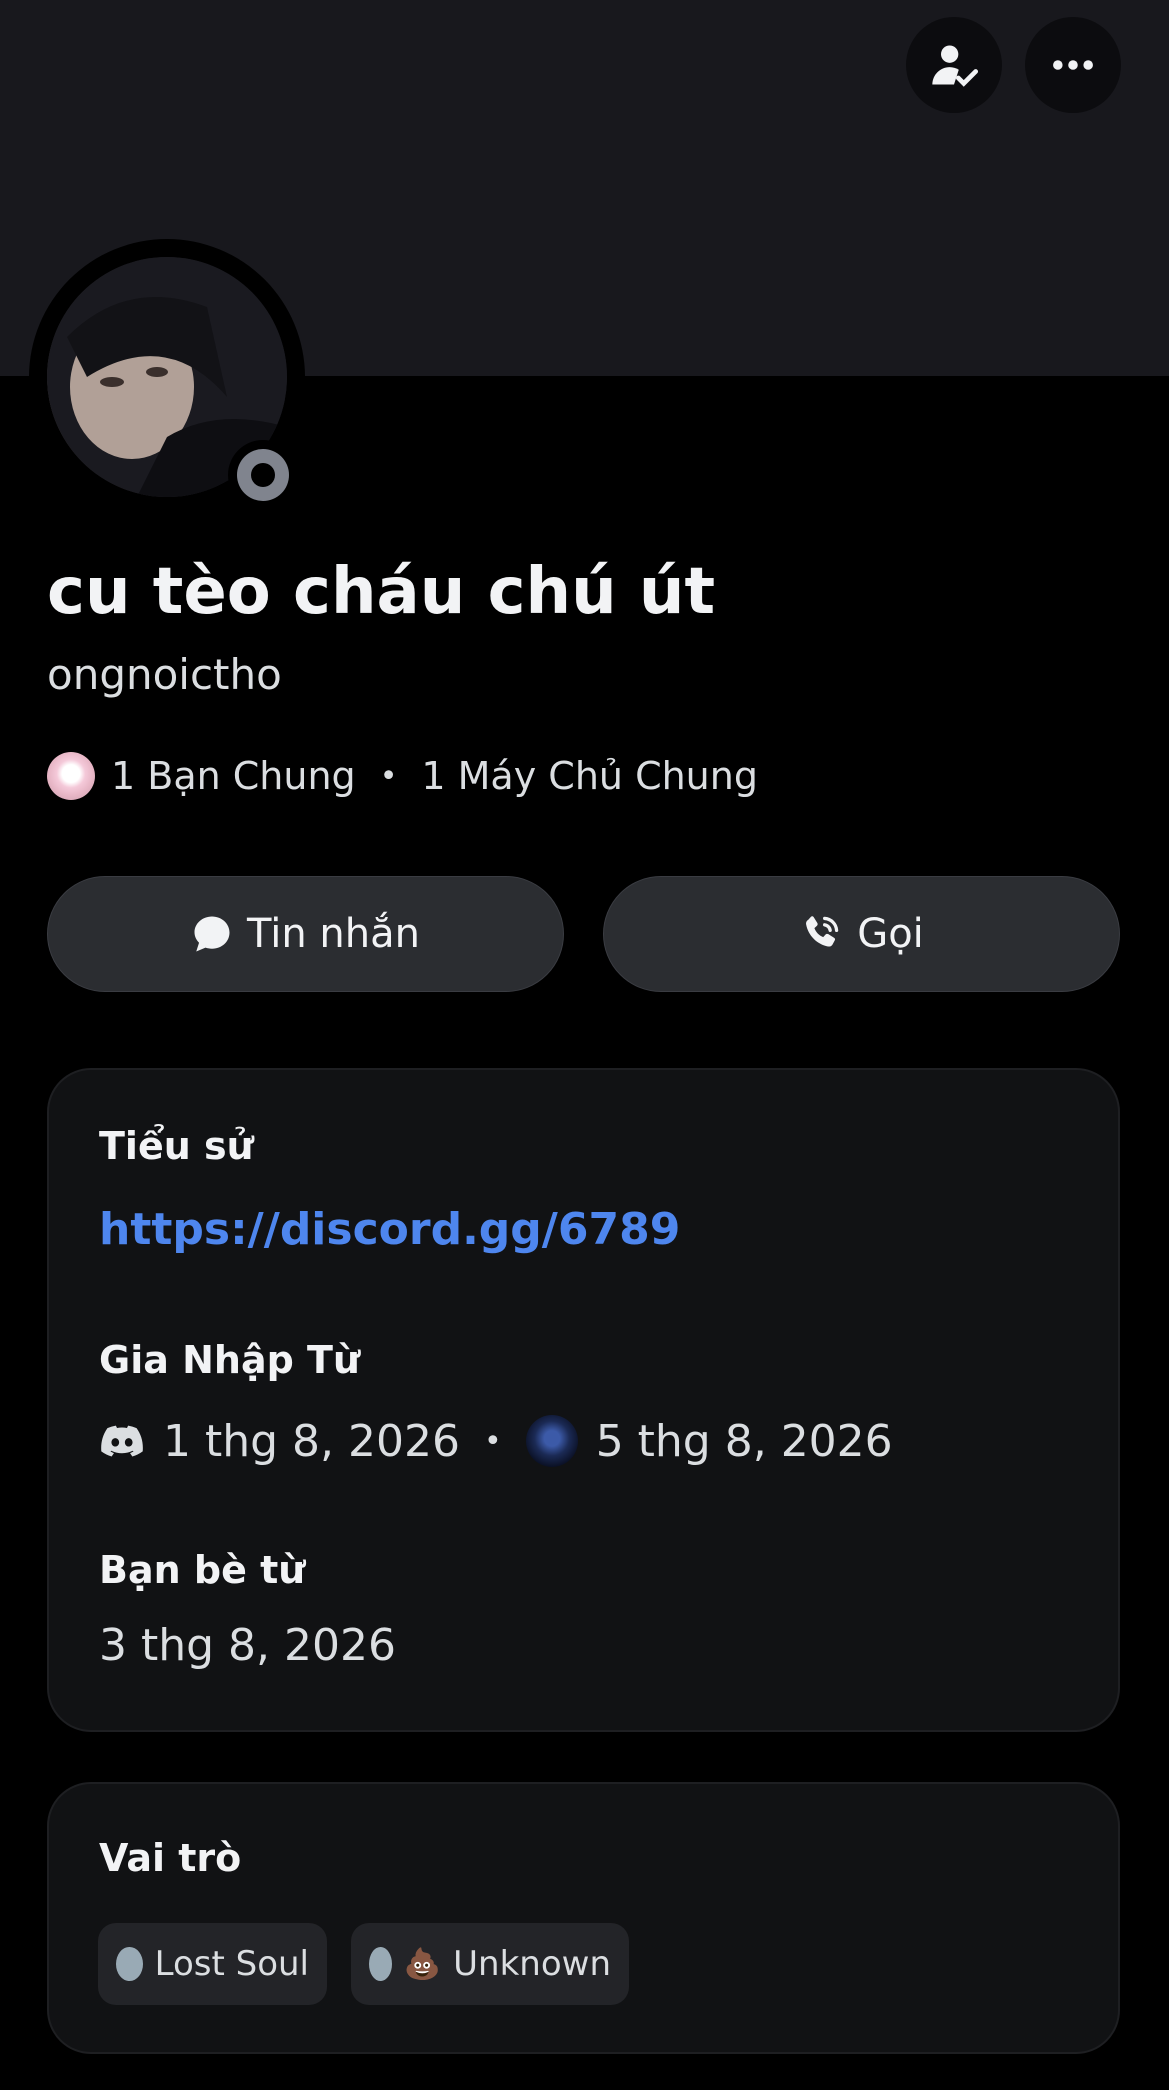  What do you see at coordinates (822, 931) in the screenshot?
I see `phone-call-icon` at bounding box center [822, 931].